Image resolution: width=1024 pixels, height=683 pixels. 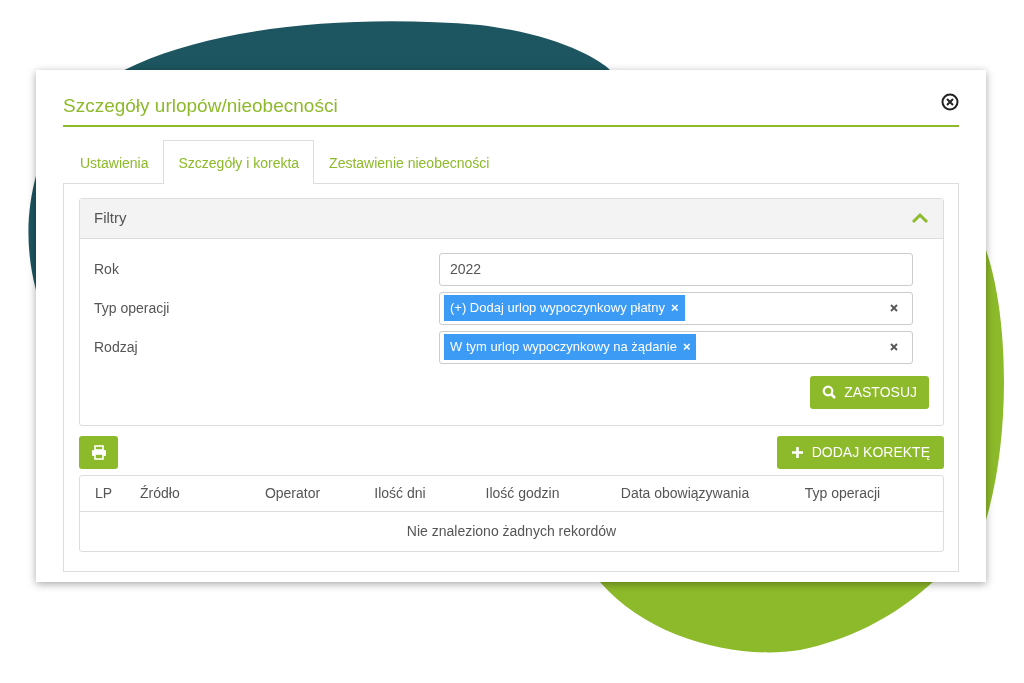 I want to click on panel-title: Filtry, so click(x=110, y=217).